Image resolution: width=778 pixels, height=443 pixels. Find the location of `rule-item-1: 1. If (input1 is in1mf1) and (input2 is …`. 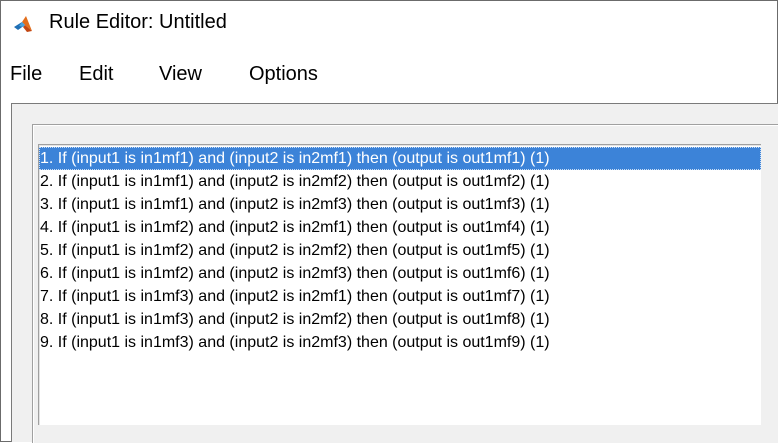

rule-item-1: 1. If (input1 is in1mf1) and (input2 is … is located at coordinates (400, 158).